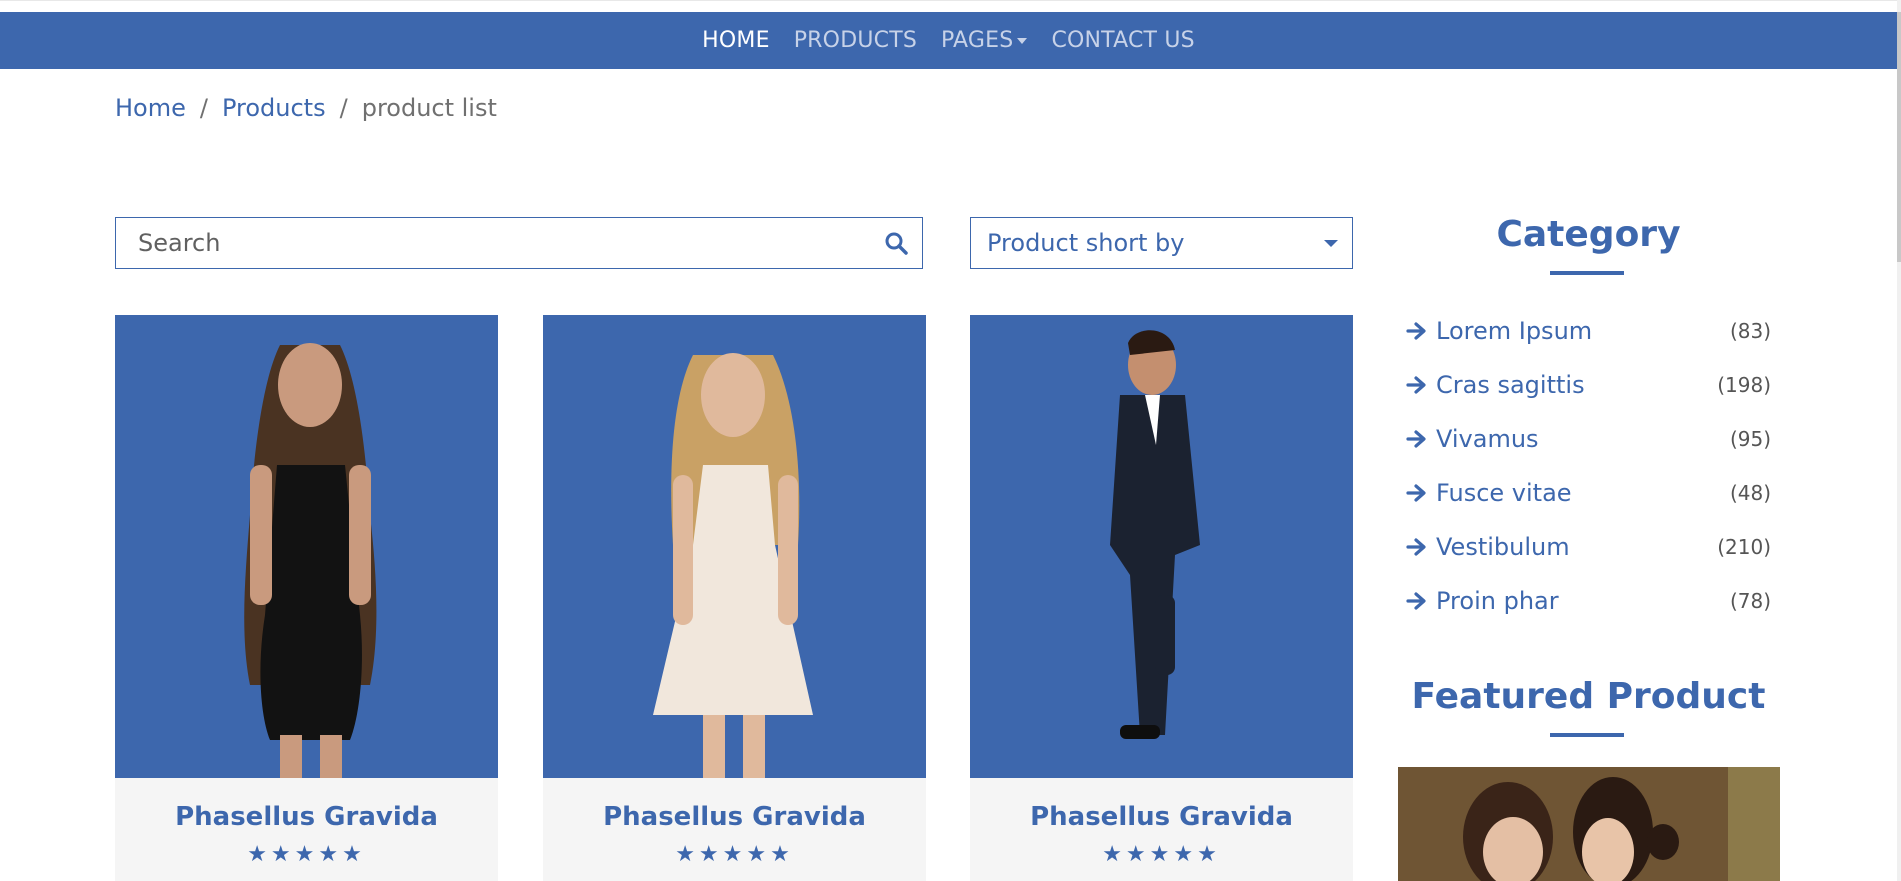 This screenshot has width=1901, height=881. I want to click on category-count: (48), so click(1750, 493).